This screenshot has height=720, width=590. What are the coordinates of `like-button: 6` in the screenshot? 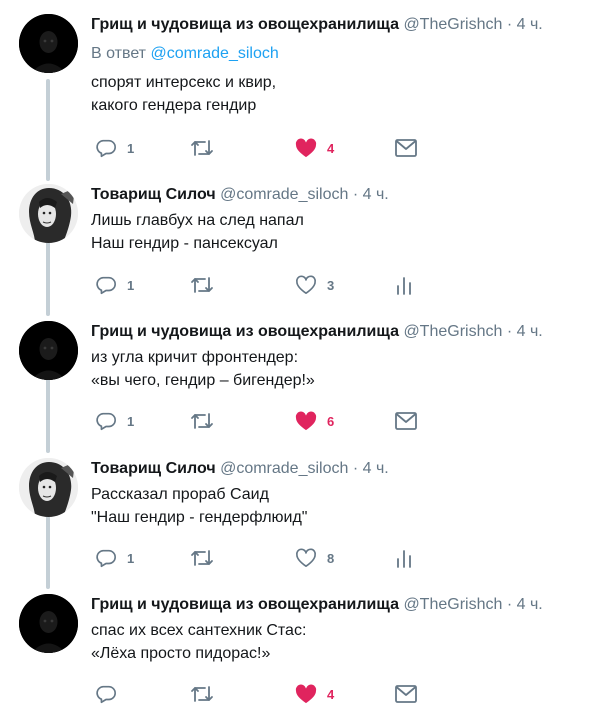 It's located at (314, 421).